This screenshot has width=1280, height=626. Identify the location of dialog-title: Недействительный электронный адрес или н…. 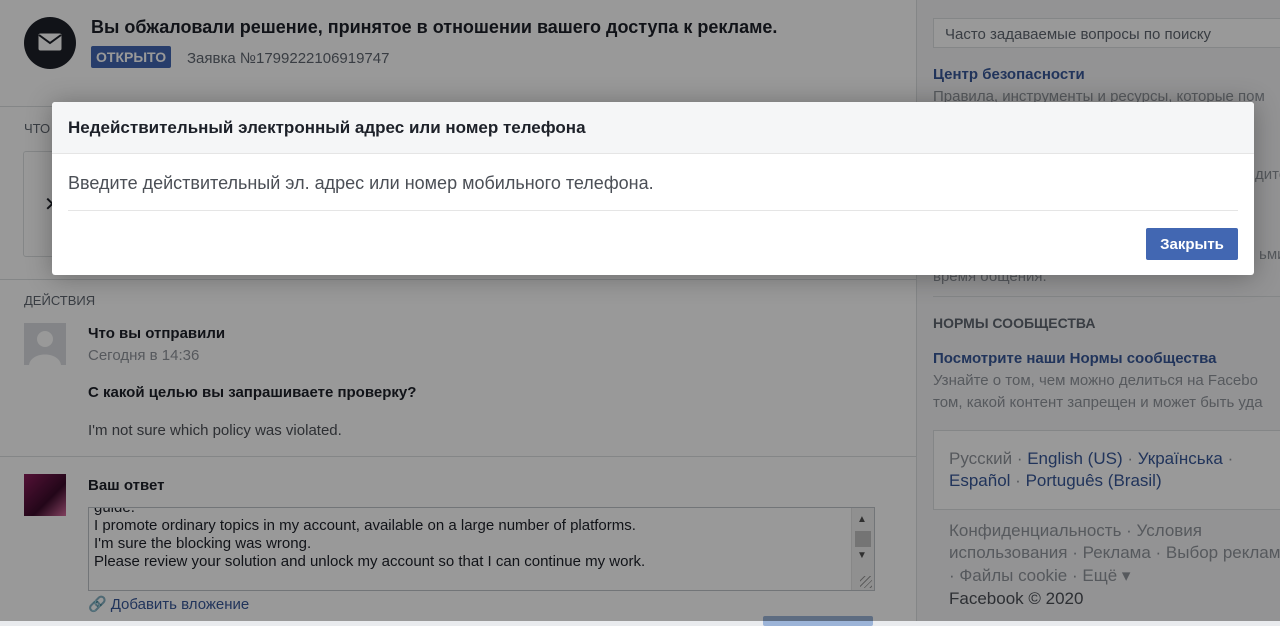
(327, 127).